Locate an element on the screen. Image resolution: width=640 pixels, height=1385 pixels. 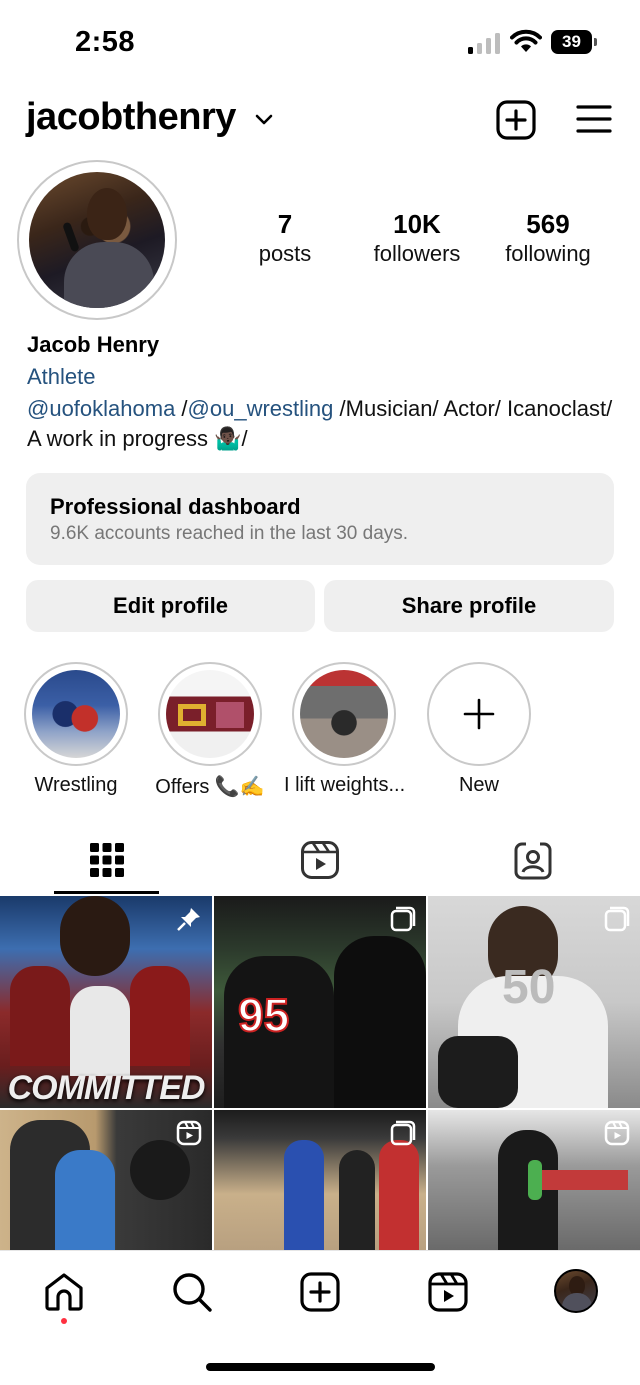
edit-profile-button: Edit profile is located at coordinates (170, 606).